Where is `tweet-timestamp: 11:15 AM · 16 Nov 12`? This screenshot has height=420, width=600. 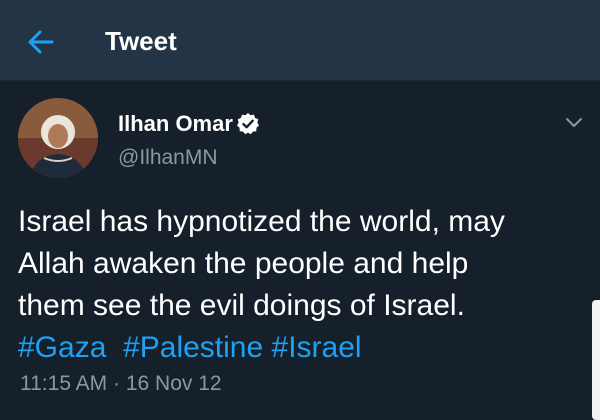 tweet-timestamp: 11:15 AM · 16 Nov 12 is located at coordinates (121, 384).